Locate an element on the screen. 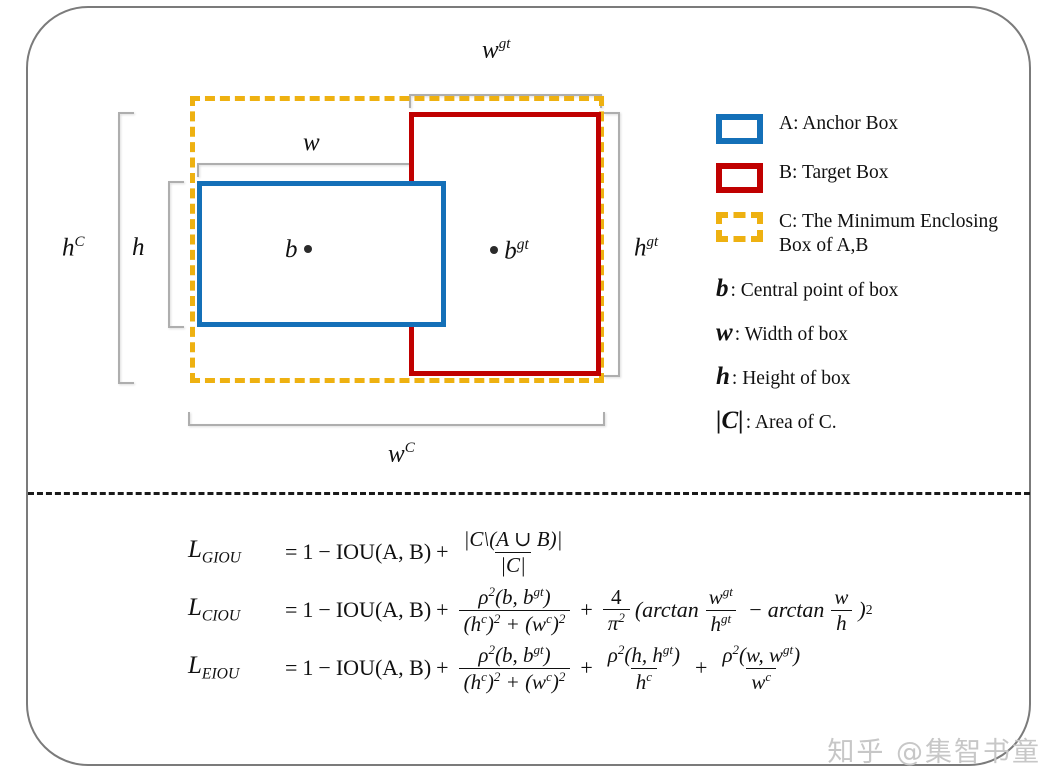 This screenshot has width=1057, height=783. formula-giou-iou: IOU(A, B) is located at coordinates (383, 551).